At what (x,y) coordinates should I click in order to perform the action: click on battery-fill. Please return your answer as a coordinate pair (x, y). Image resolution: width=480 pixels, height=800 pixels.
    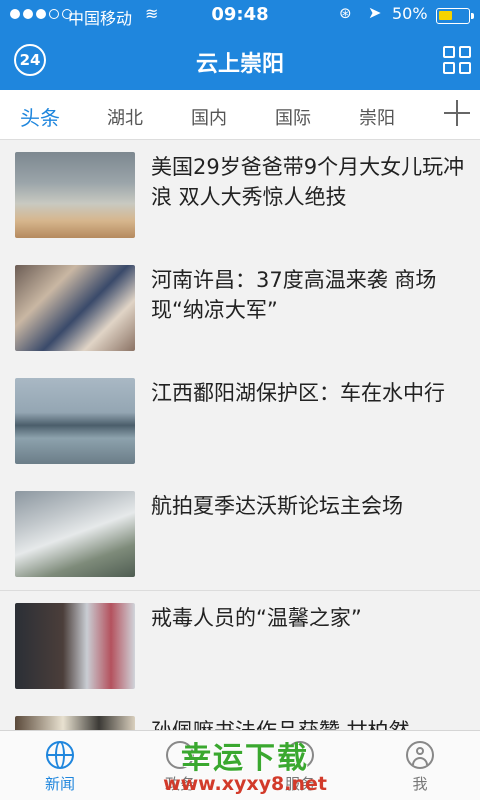
    Looking at the image, I should click on (445, 15).